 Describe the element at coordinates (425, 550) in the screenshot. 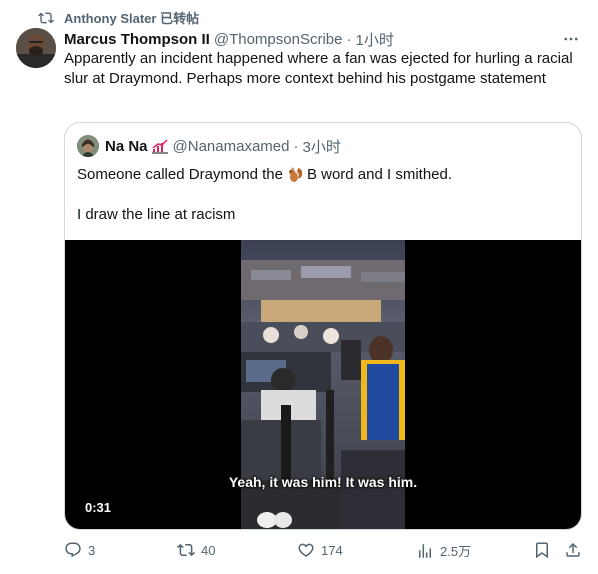

I see `analytics-icon` at that location.